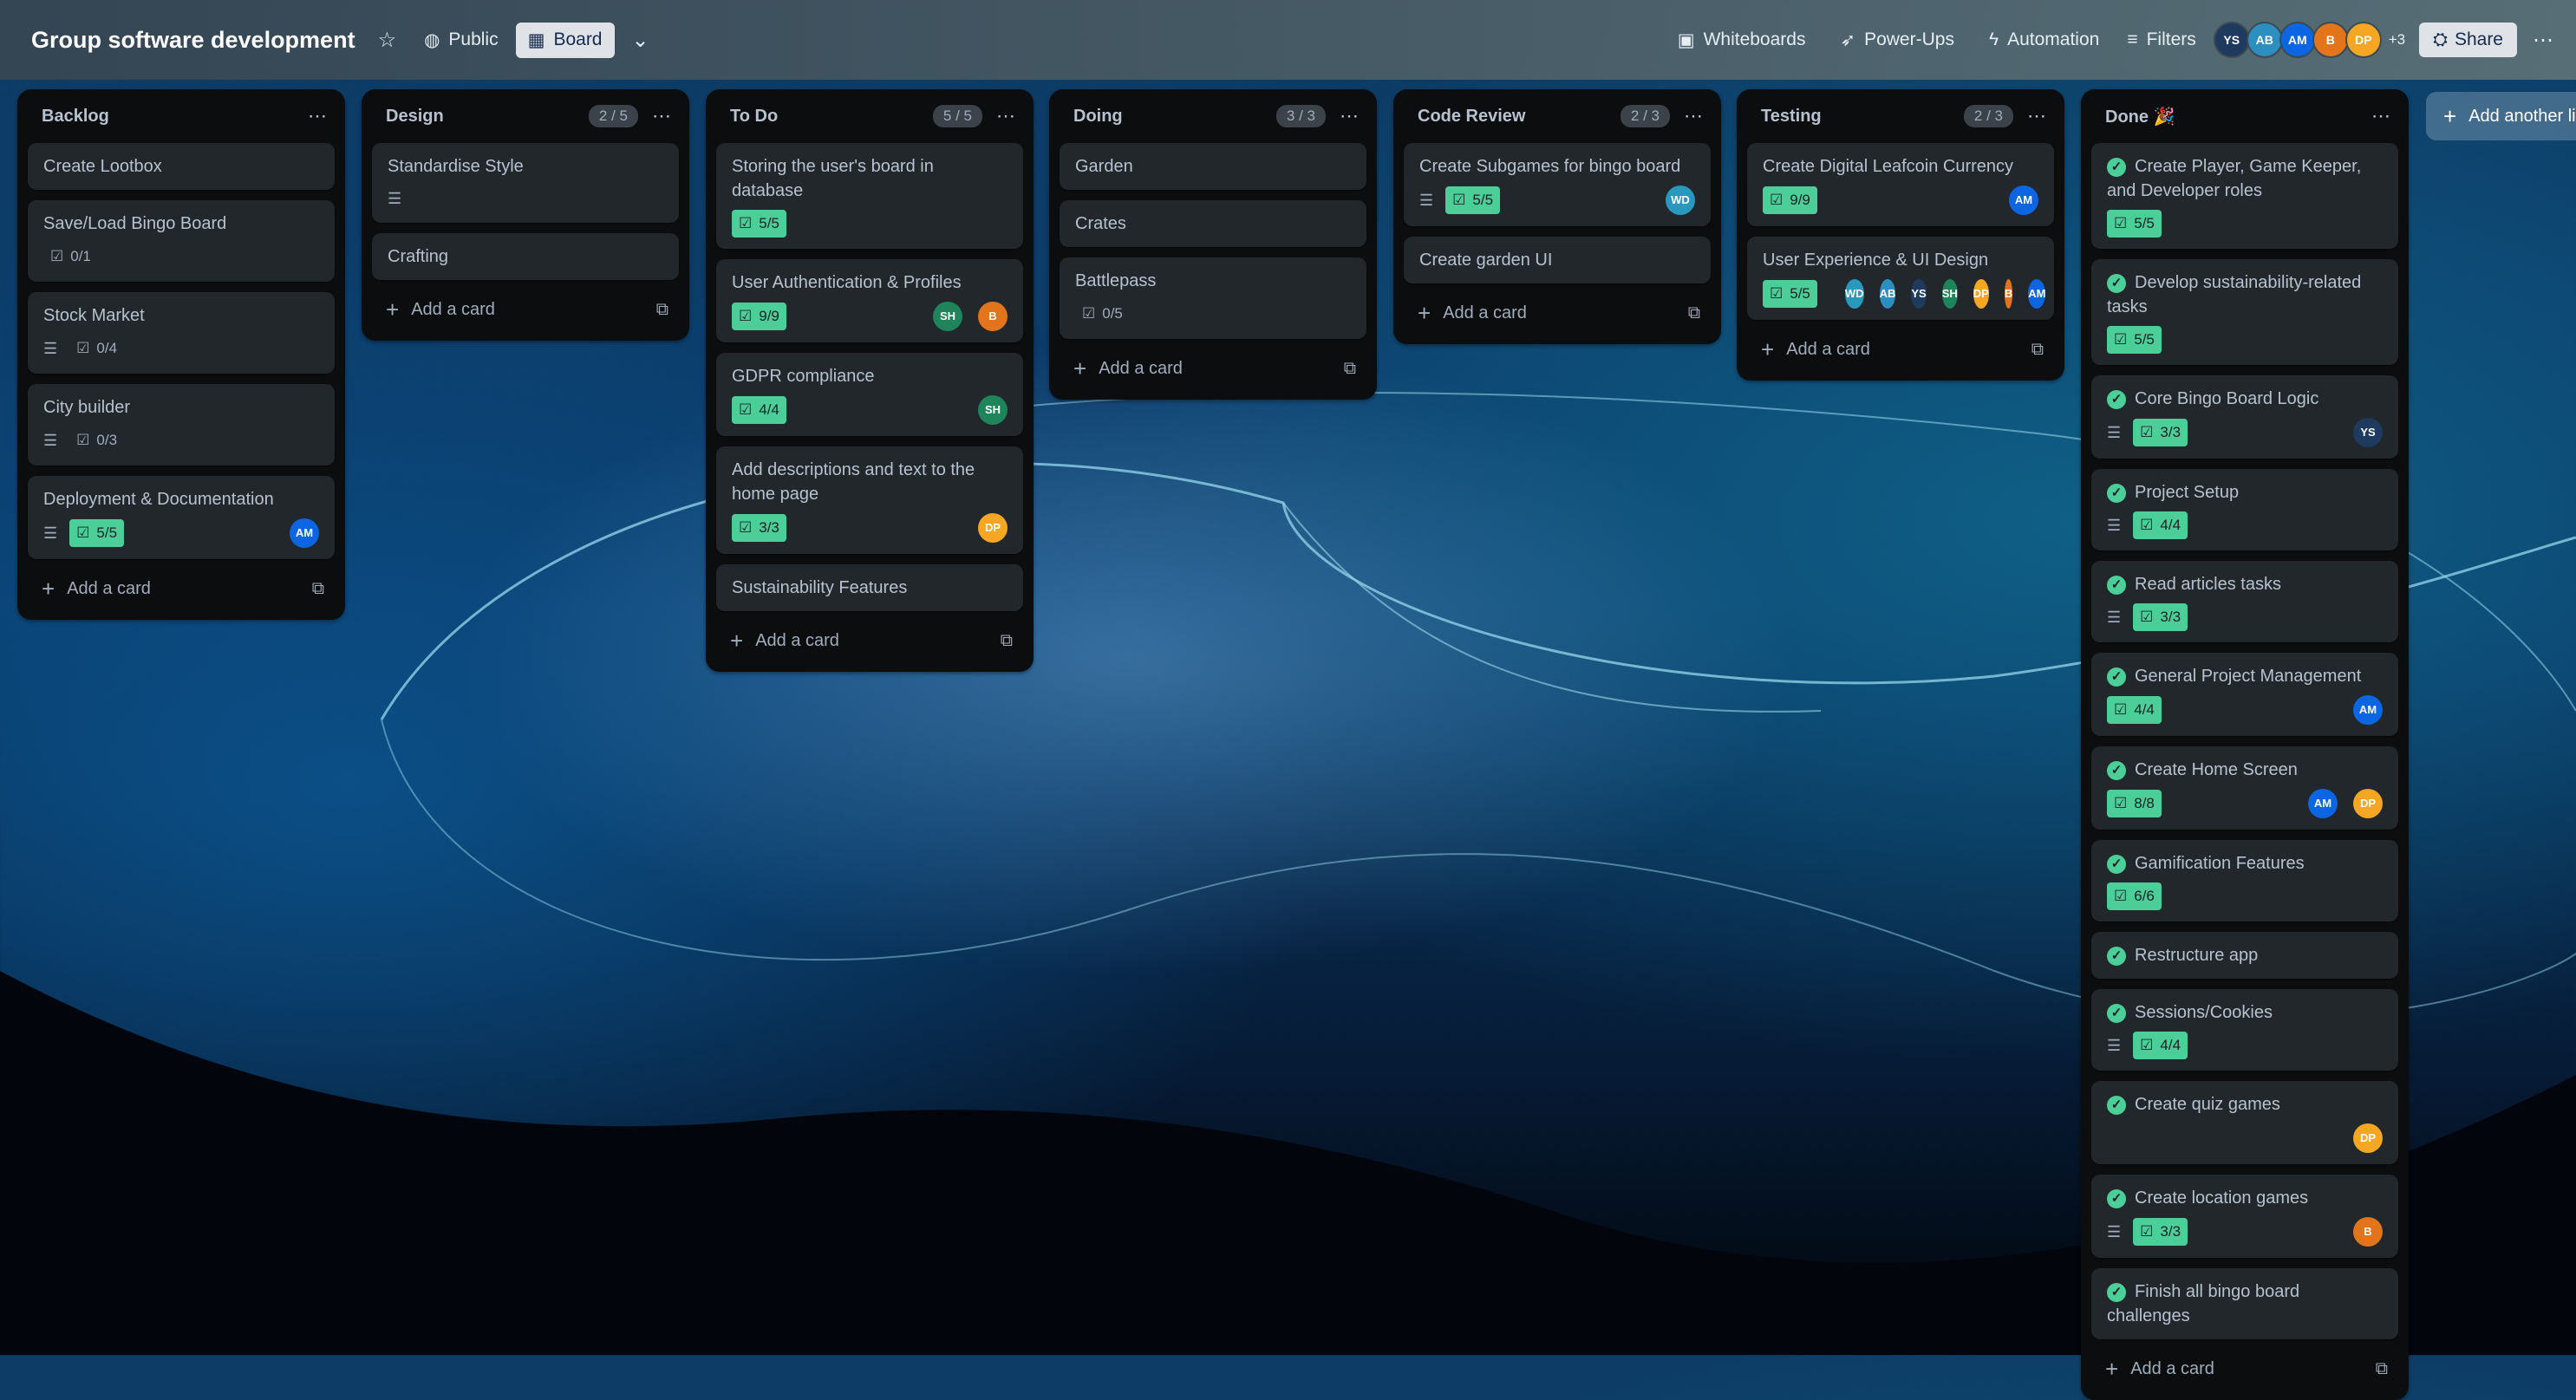  What do you see at coordinates (2265, 40) in the screenshot?
I see `member-avatar: AB` at bounding box center [2265, 40].